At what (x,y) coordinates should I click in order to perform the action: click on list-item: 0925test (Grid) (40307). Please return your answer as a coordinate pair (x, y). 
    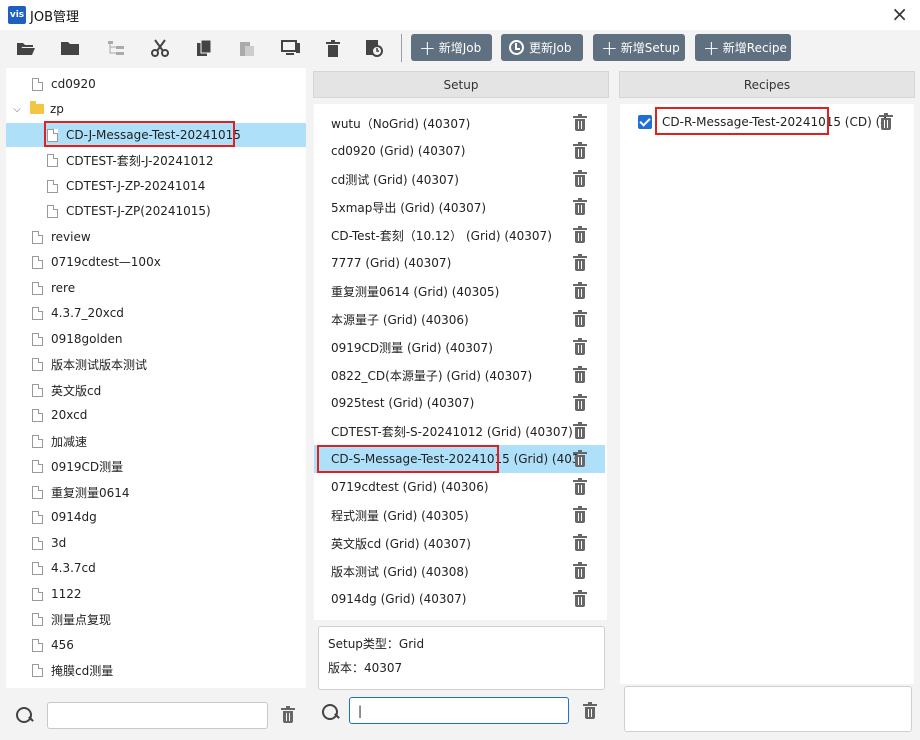
    Looking at the image, I should click on (459, 403).